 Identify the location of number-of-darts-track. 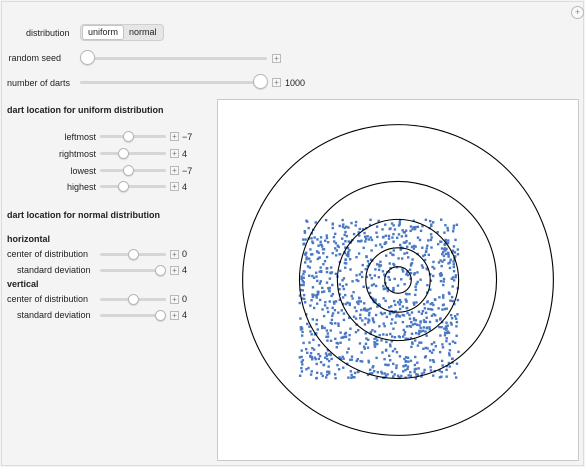
(173, 82).